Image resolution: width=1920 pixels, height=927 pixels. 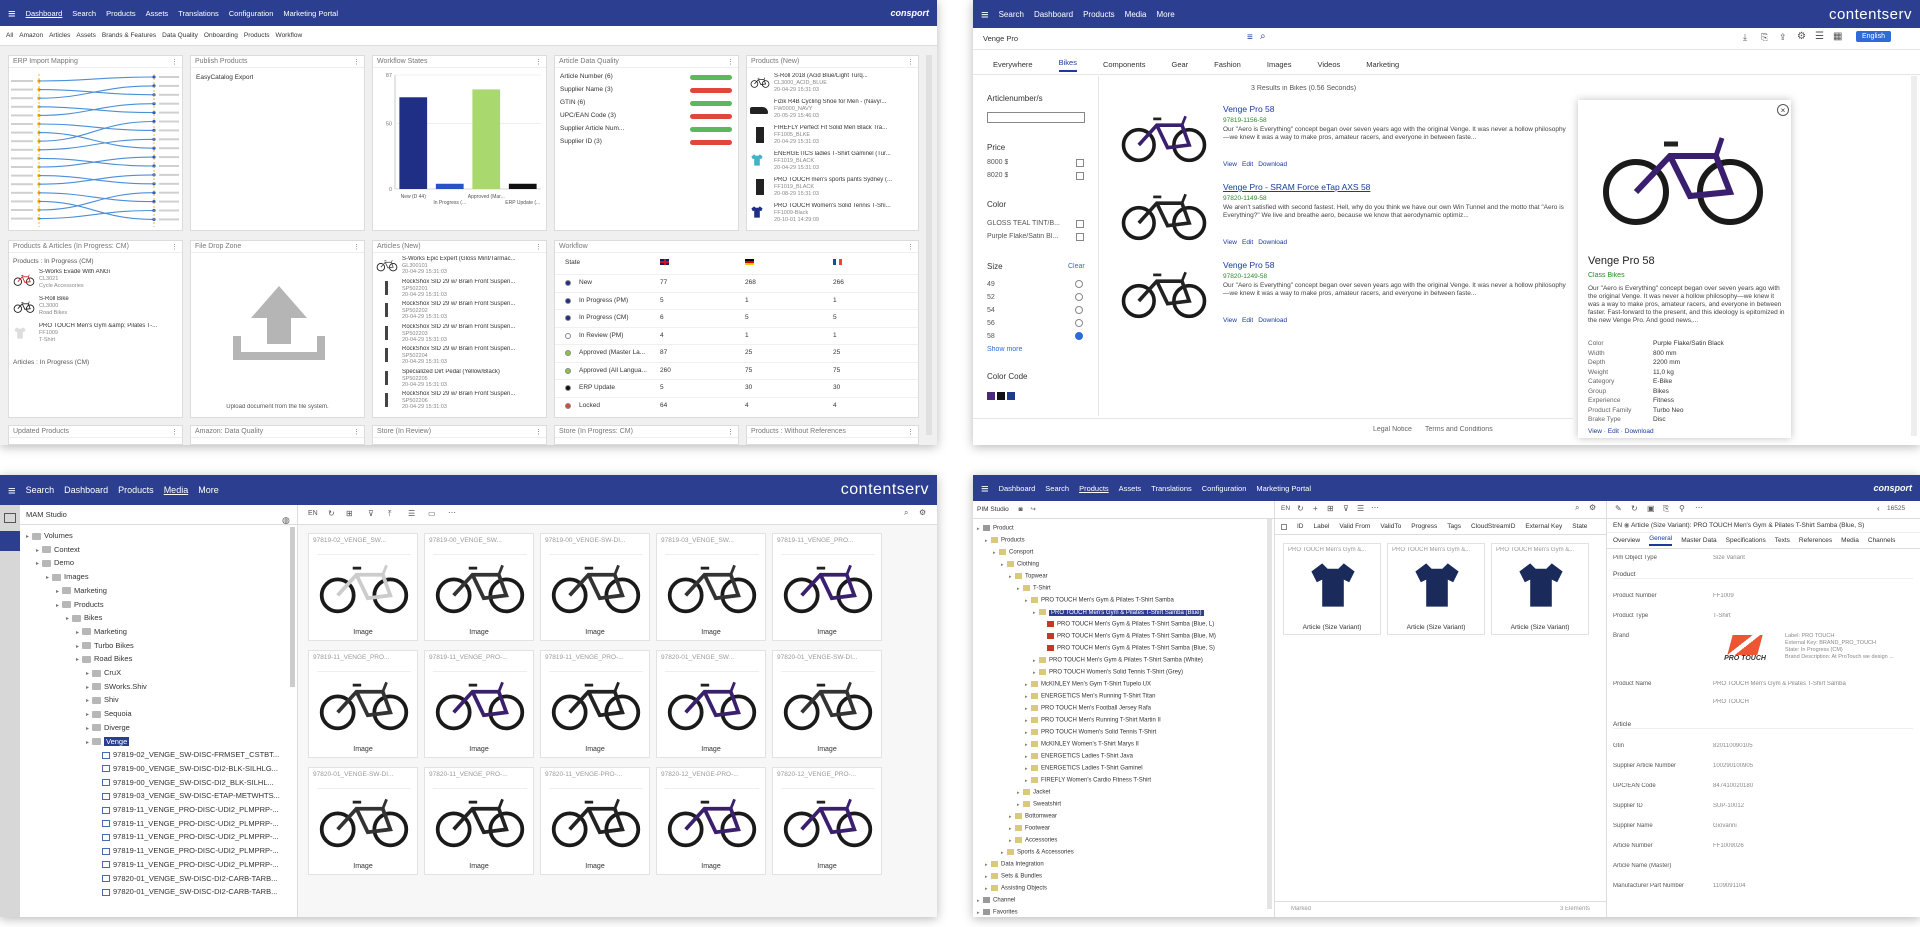 What do you see at coordinates (929, 245) in the screenshot?
I see `dashboard-scrollbar` at bounding box center [929, 245].